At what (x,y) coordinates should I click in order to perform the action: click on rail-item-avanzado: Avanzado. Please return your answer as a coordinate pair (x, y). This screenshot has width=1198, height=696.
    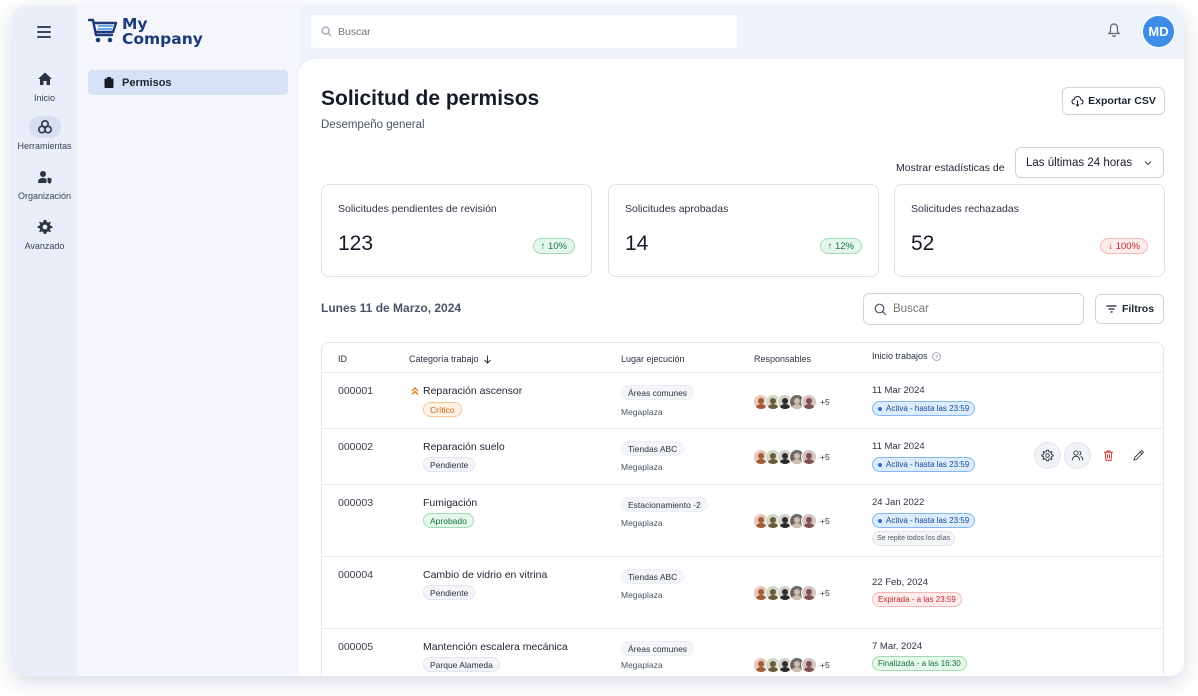
    Looking at the image, I should click on (44, 233).